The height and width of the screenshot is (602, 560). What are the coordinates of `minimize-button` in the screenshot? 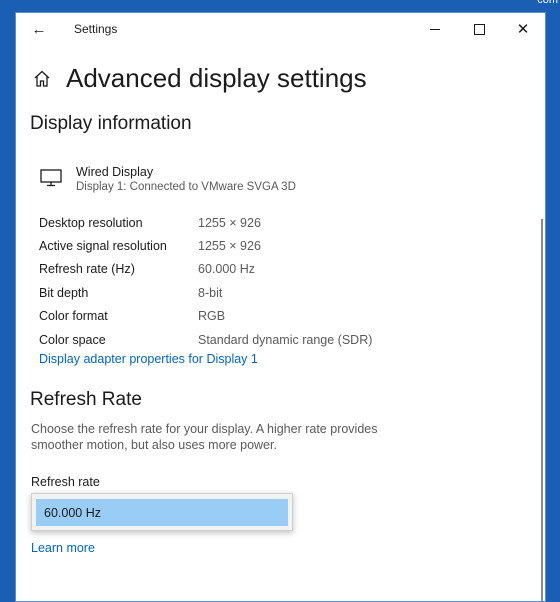 It's located at (435, 29).